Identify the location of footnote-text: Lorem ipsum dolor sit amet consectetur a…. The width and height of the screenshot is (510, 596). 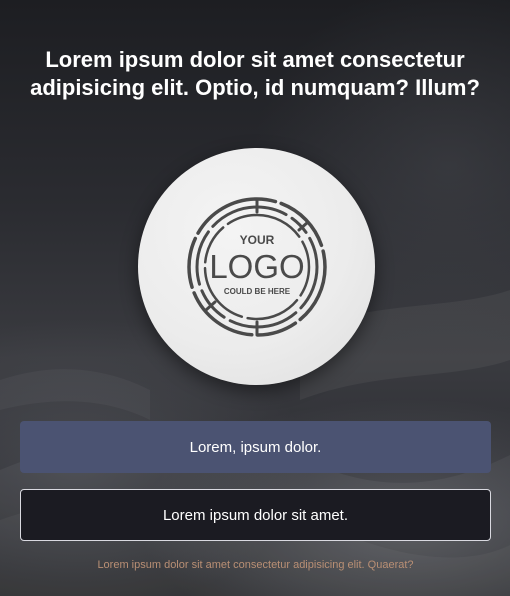
(255, 565).